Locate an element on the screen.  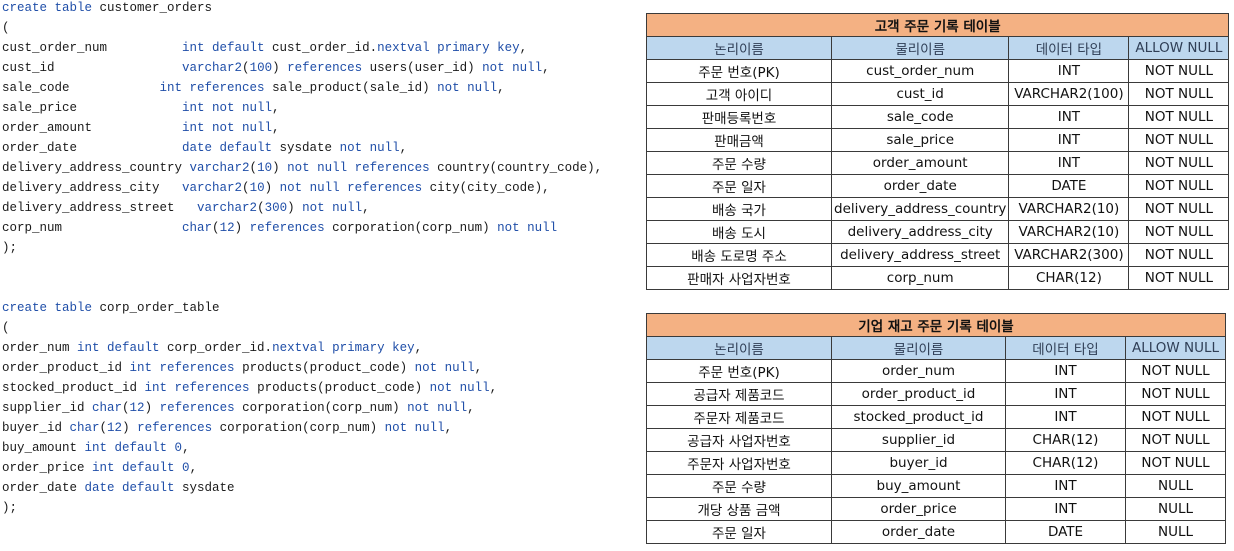
table-row: 공급자 사업자번호 supplier_id CHAR(12) NOT NULL is located at coordinates (936, 440).